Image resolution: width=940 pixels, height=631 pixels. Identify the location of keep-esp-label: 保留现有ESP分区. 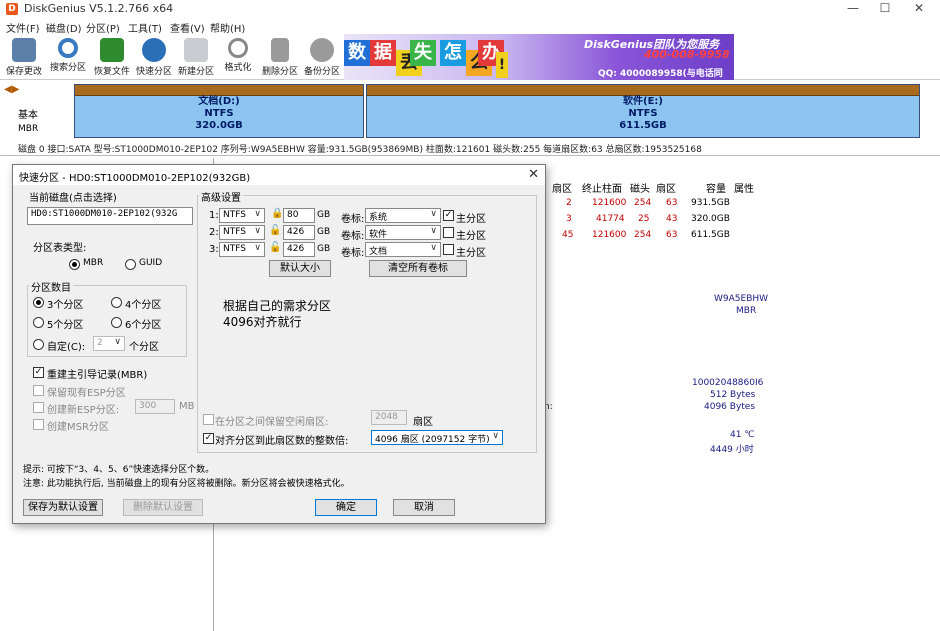
(86, 393).